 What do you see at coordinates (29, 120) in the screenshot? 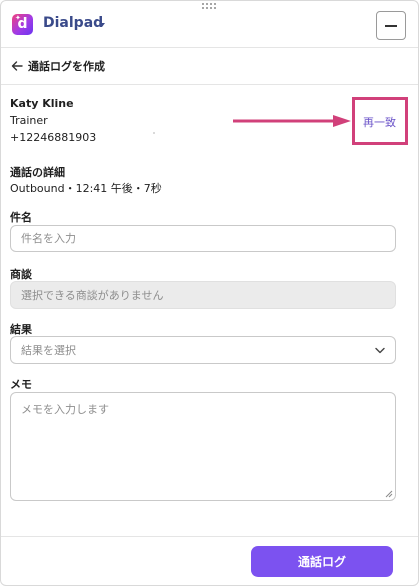
I see `contact-role: Trainer` at bounding box center [29, 120].